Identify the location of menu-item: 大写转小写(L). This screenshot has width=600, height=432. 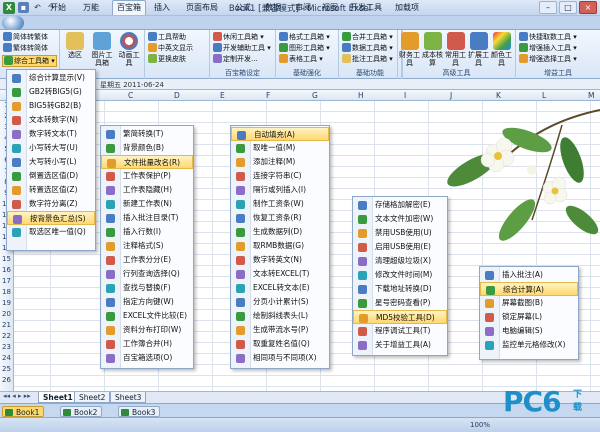
(51, 162).